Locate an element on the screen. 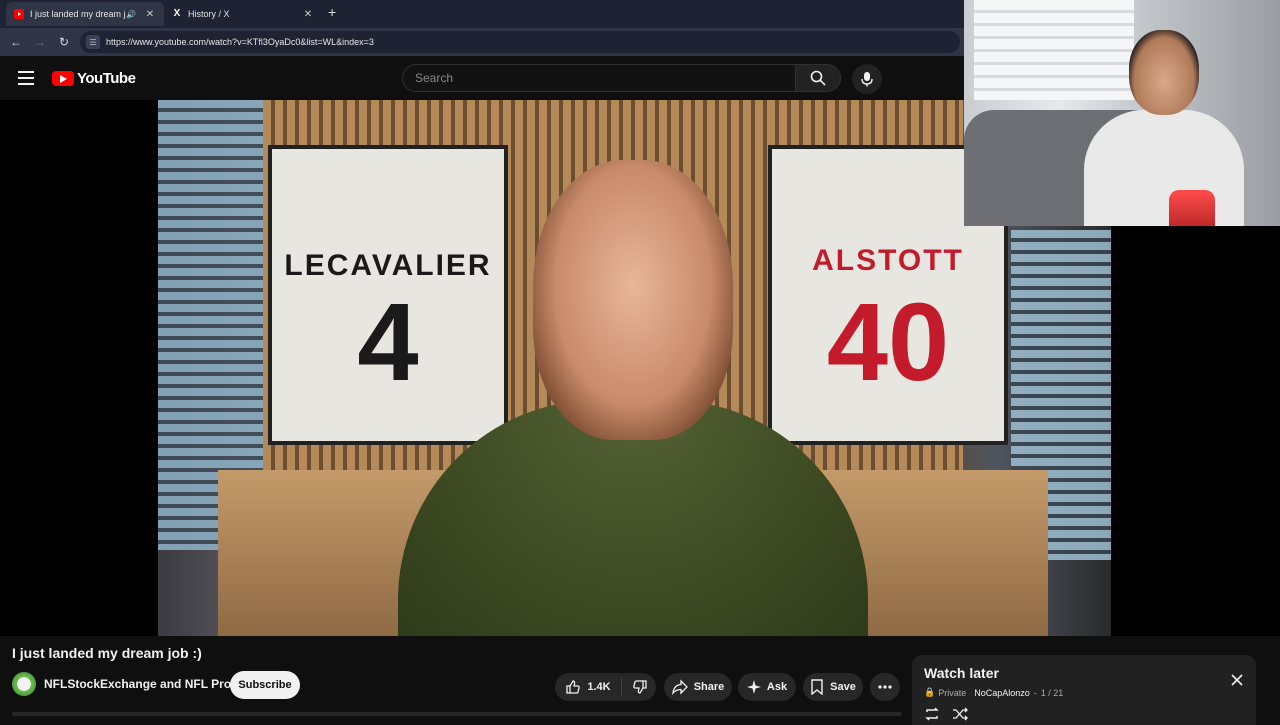 This screenshot has height=725, width=1280. share-button: Share is located at coordinates (698, 687).